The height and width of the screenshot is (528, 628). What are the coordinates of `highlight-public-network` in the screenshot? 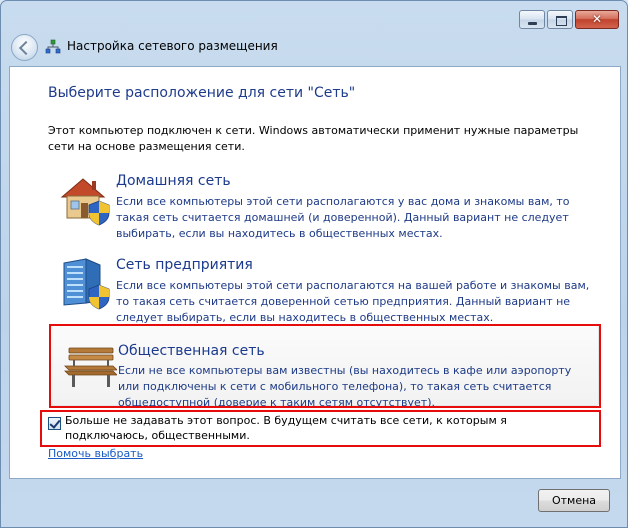 It's located at (325, 366).